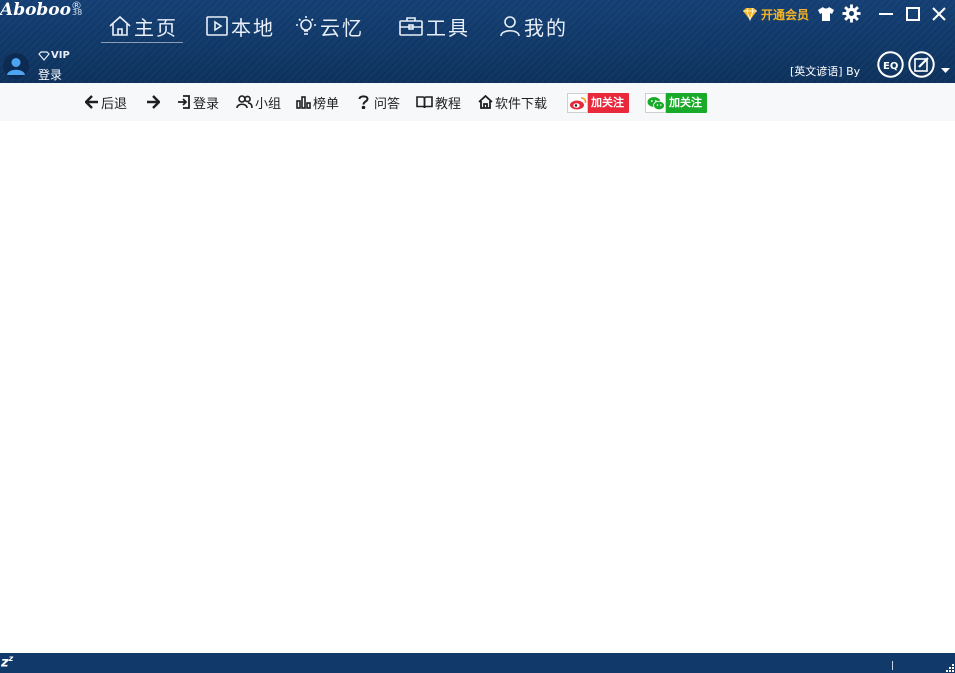 The image size is (955, 673). I want to click on tutorial-label: 教程, so click(448, 104).